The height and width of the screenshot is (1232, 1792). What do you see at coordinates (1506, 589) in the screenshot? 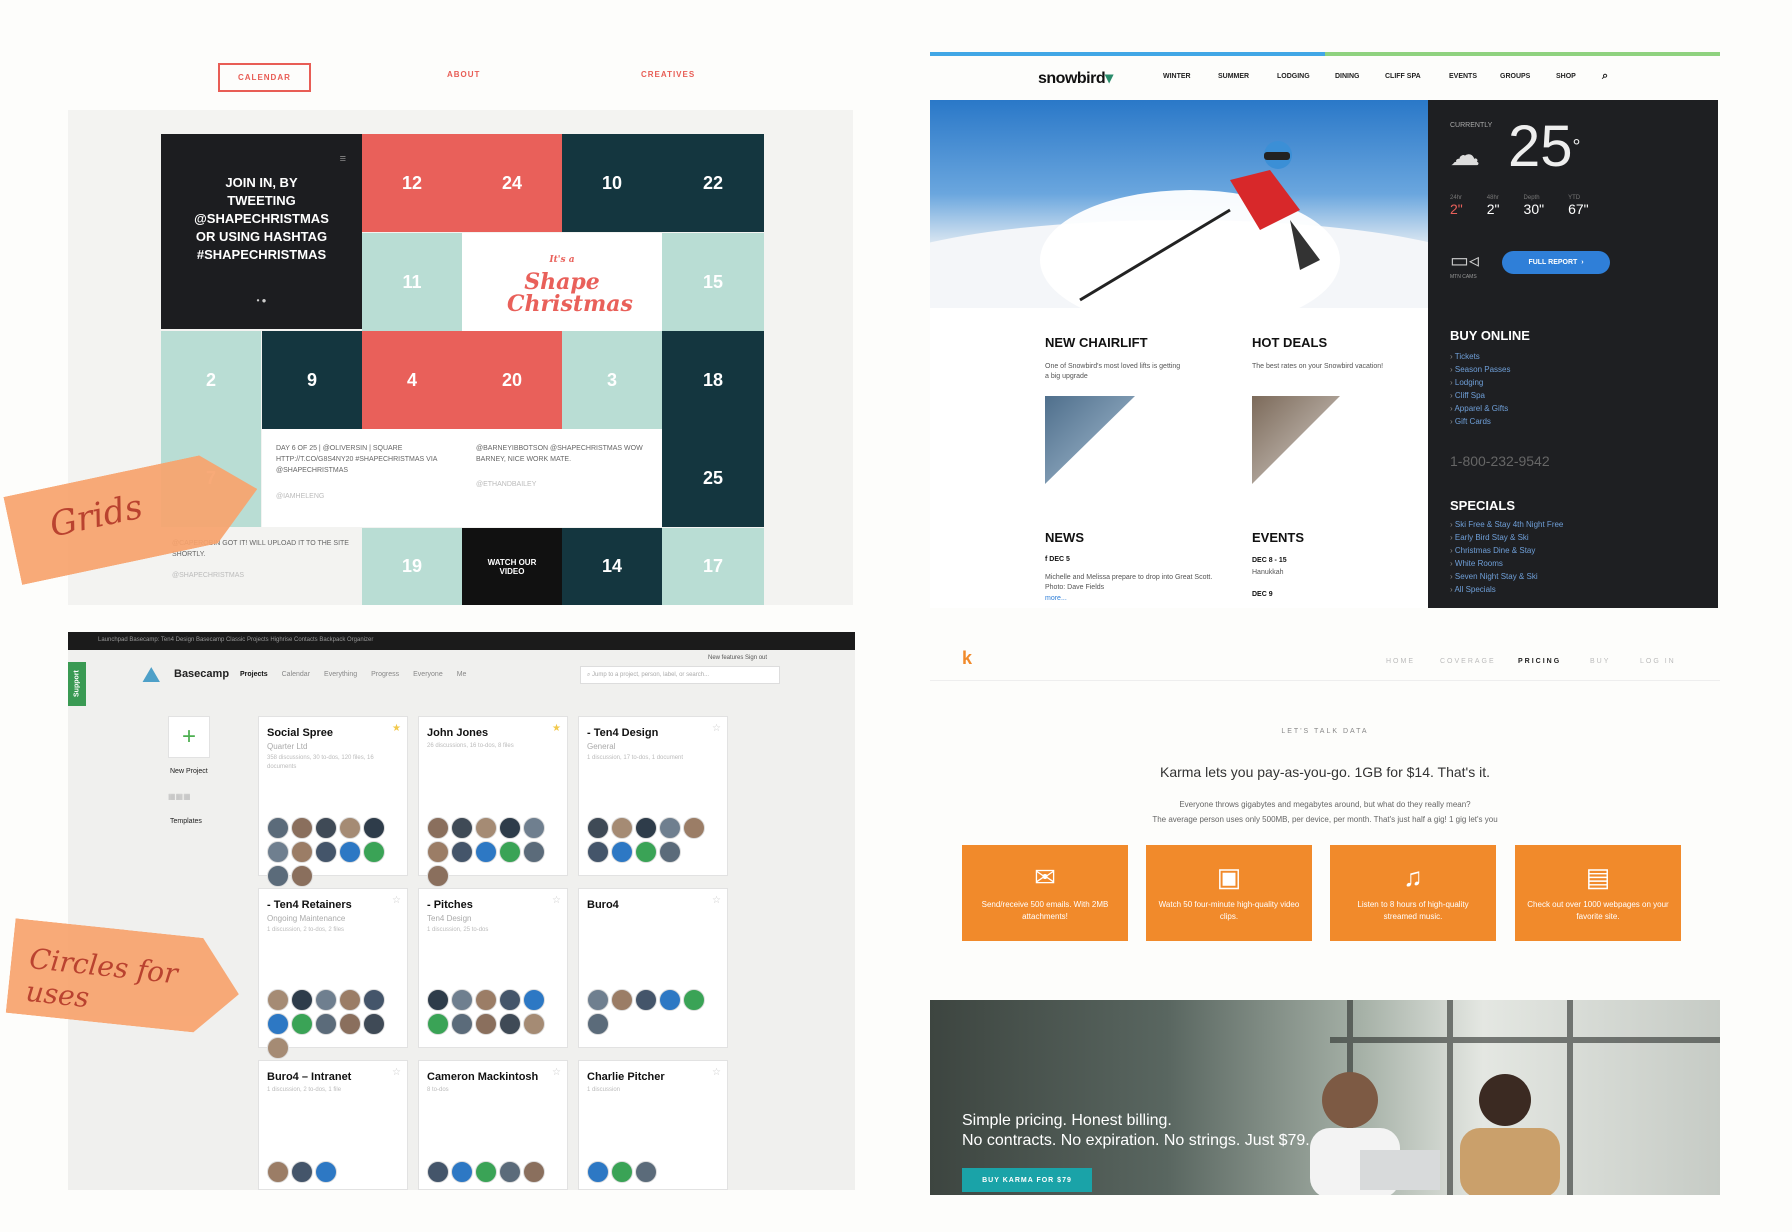
I see `special-link: All Specials` at bounding box center [1506, 589].